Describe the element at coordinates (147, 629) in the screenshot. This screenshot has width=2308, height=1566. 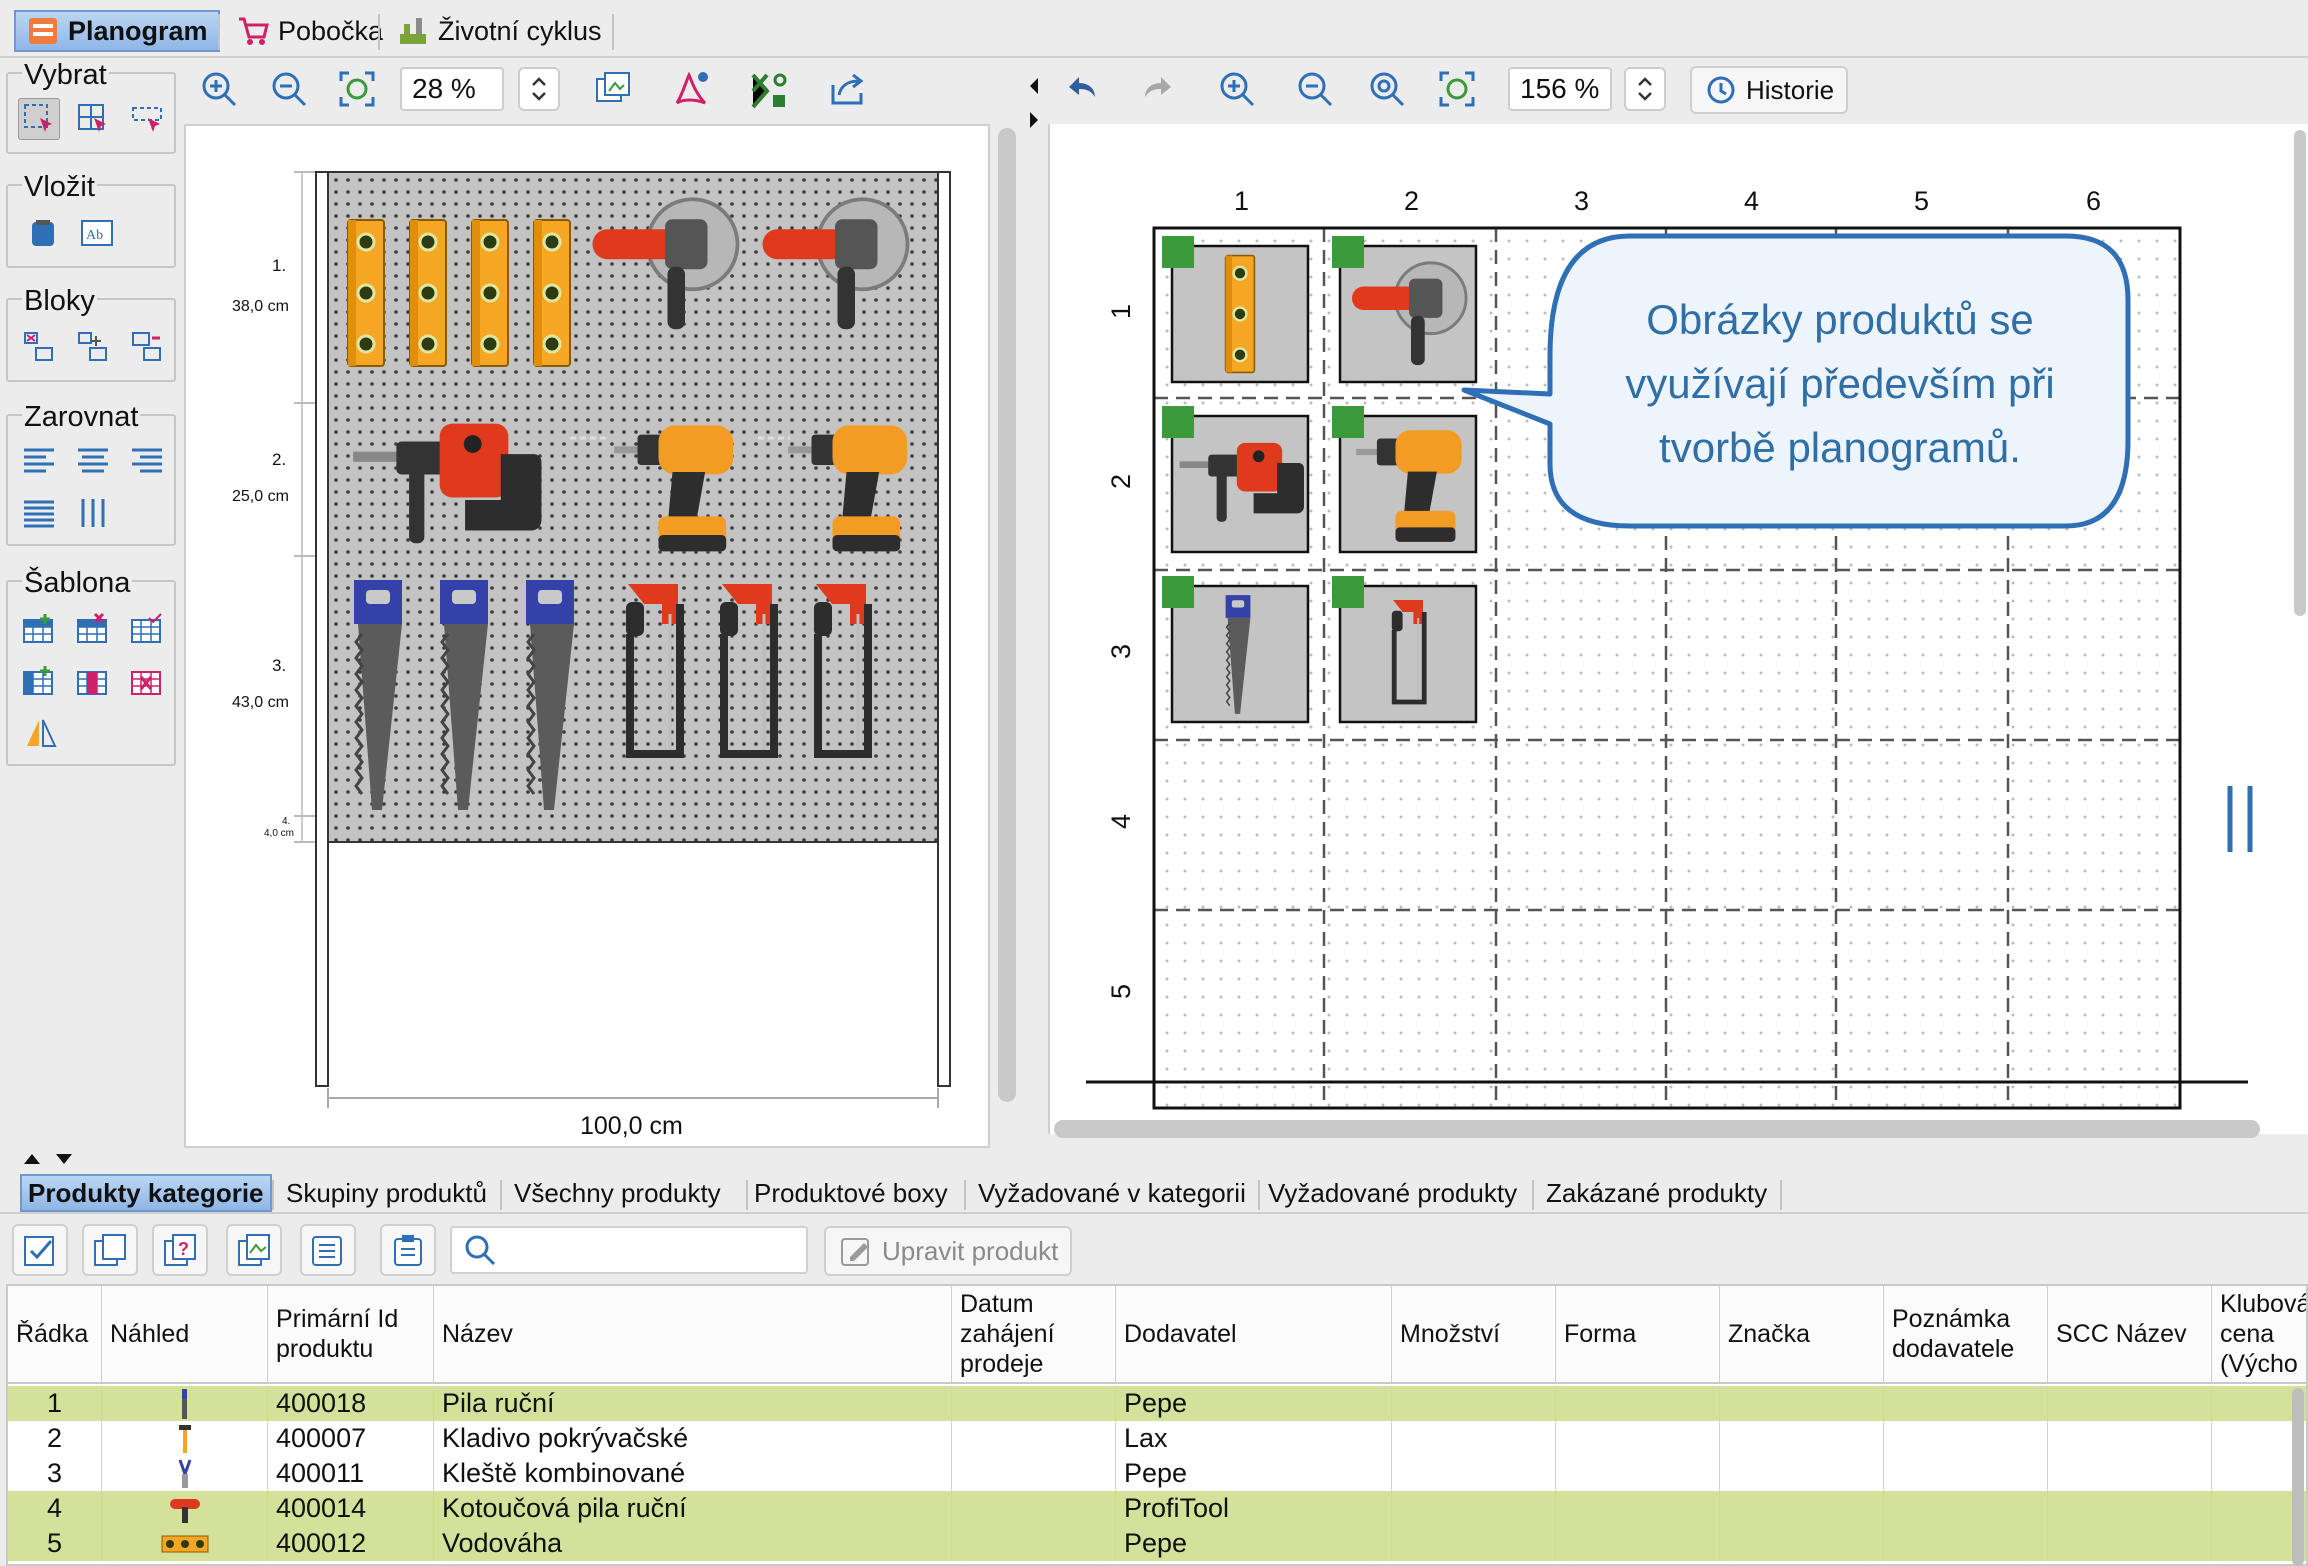
I see `template-check-tool` at that location.